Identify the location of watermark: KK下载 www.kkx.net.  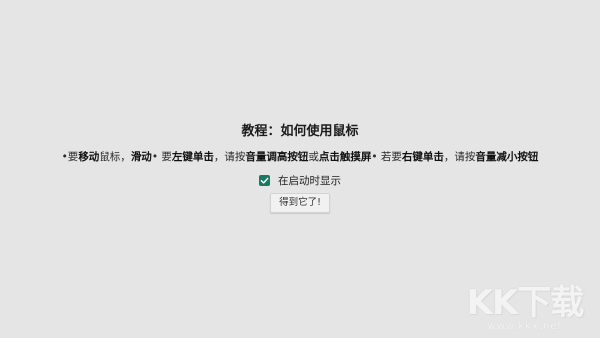
(525, 308).